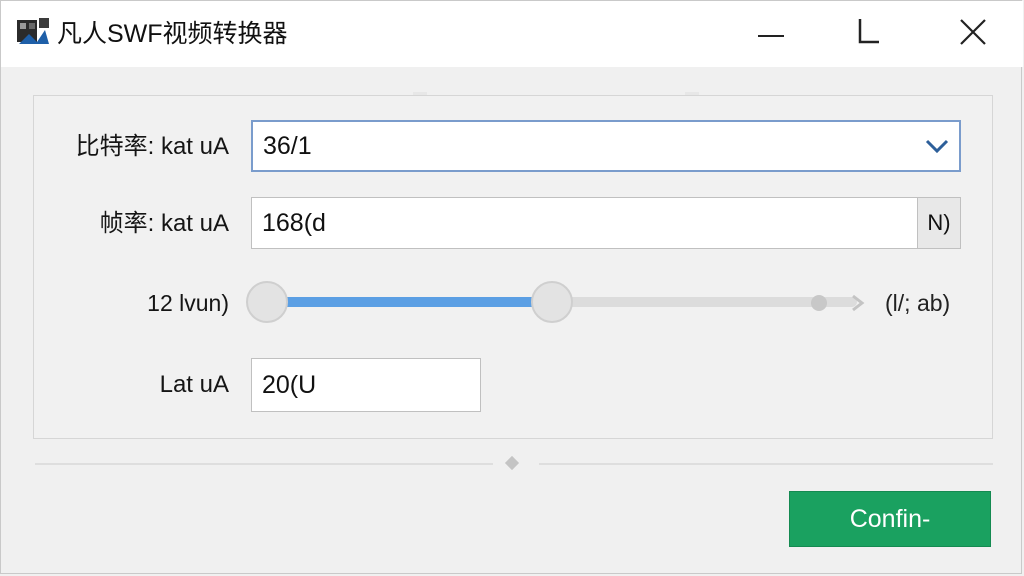 The image size is (1024, 576). Describe the element at coordinates (289, 385) in the screenshot. I see `small-field-value: 20(U` at that location.